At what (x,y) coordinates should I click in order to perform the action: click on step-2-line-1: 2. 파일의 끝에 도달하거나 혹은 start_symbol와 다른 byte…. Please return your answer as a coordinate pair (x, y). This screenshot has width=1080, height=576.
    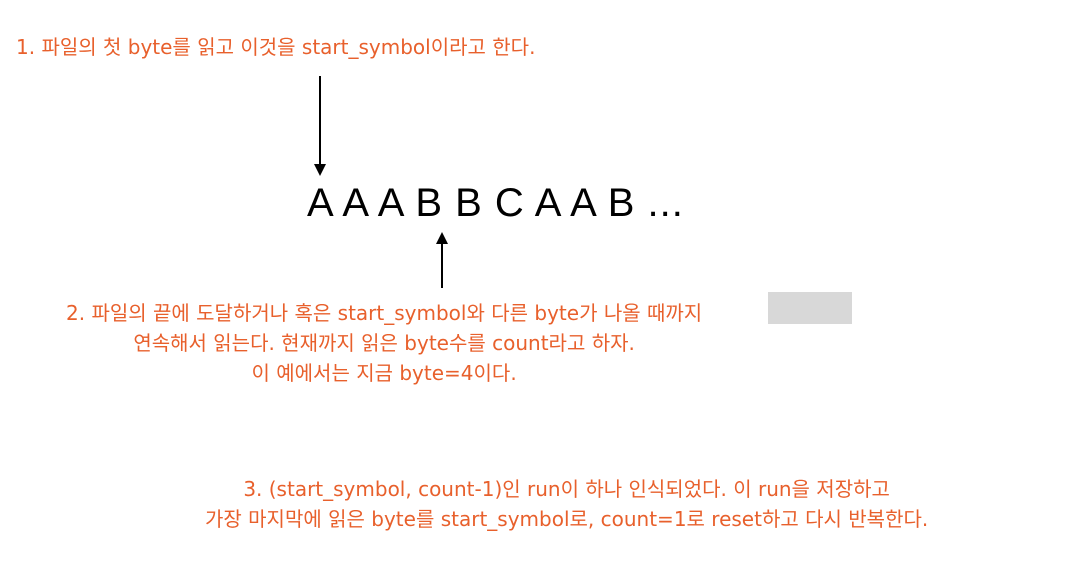
    Looking at the image, I should click on (384, 313).